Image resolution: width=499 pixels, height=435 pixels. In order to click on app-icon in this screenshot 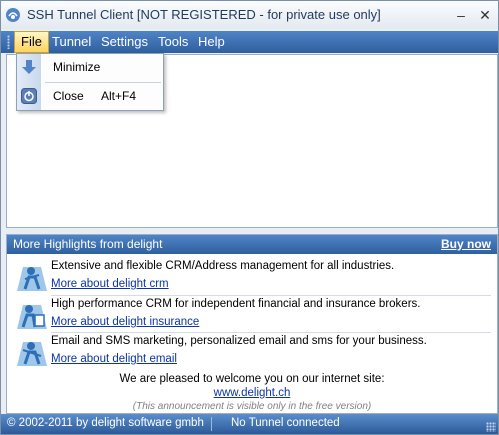, I will do `click(13, 15)`.